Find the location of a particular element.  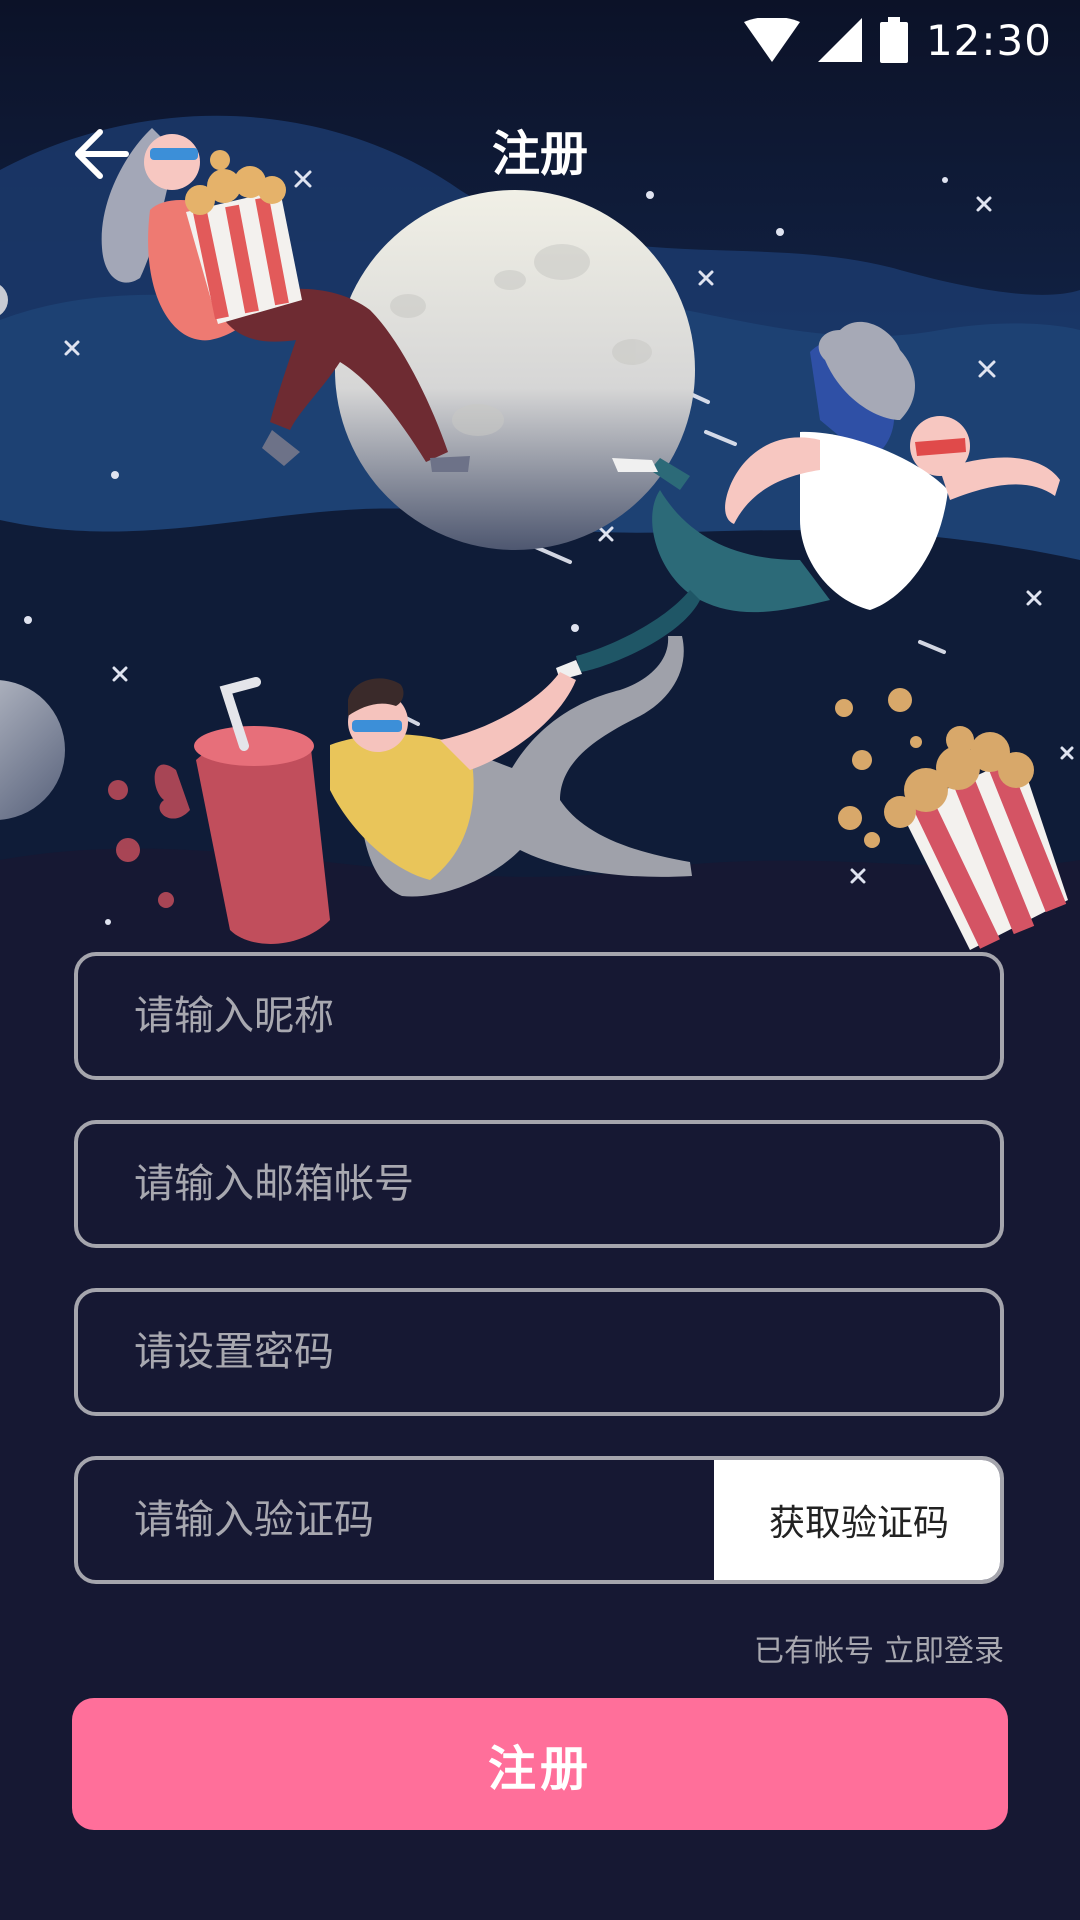

battery-icon is located at coordinates (893, 40).